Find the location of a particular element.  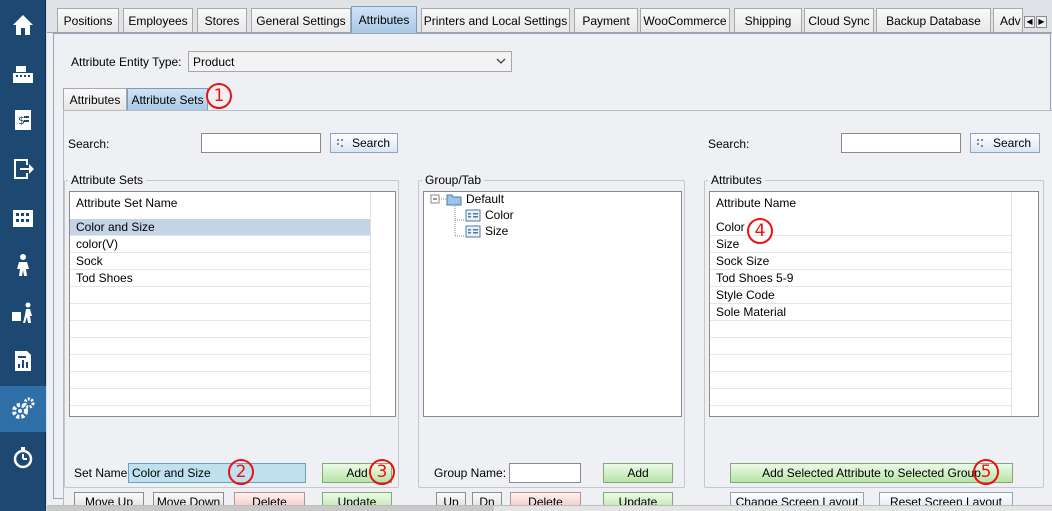

tab-woocommerce: WooCommerce is located at coordinates (685, 20).